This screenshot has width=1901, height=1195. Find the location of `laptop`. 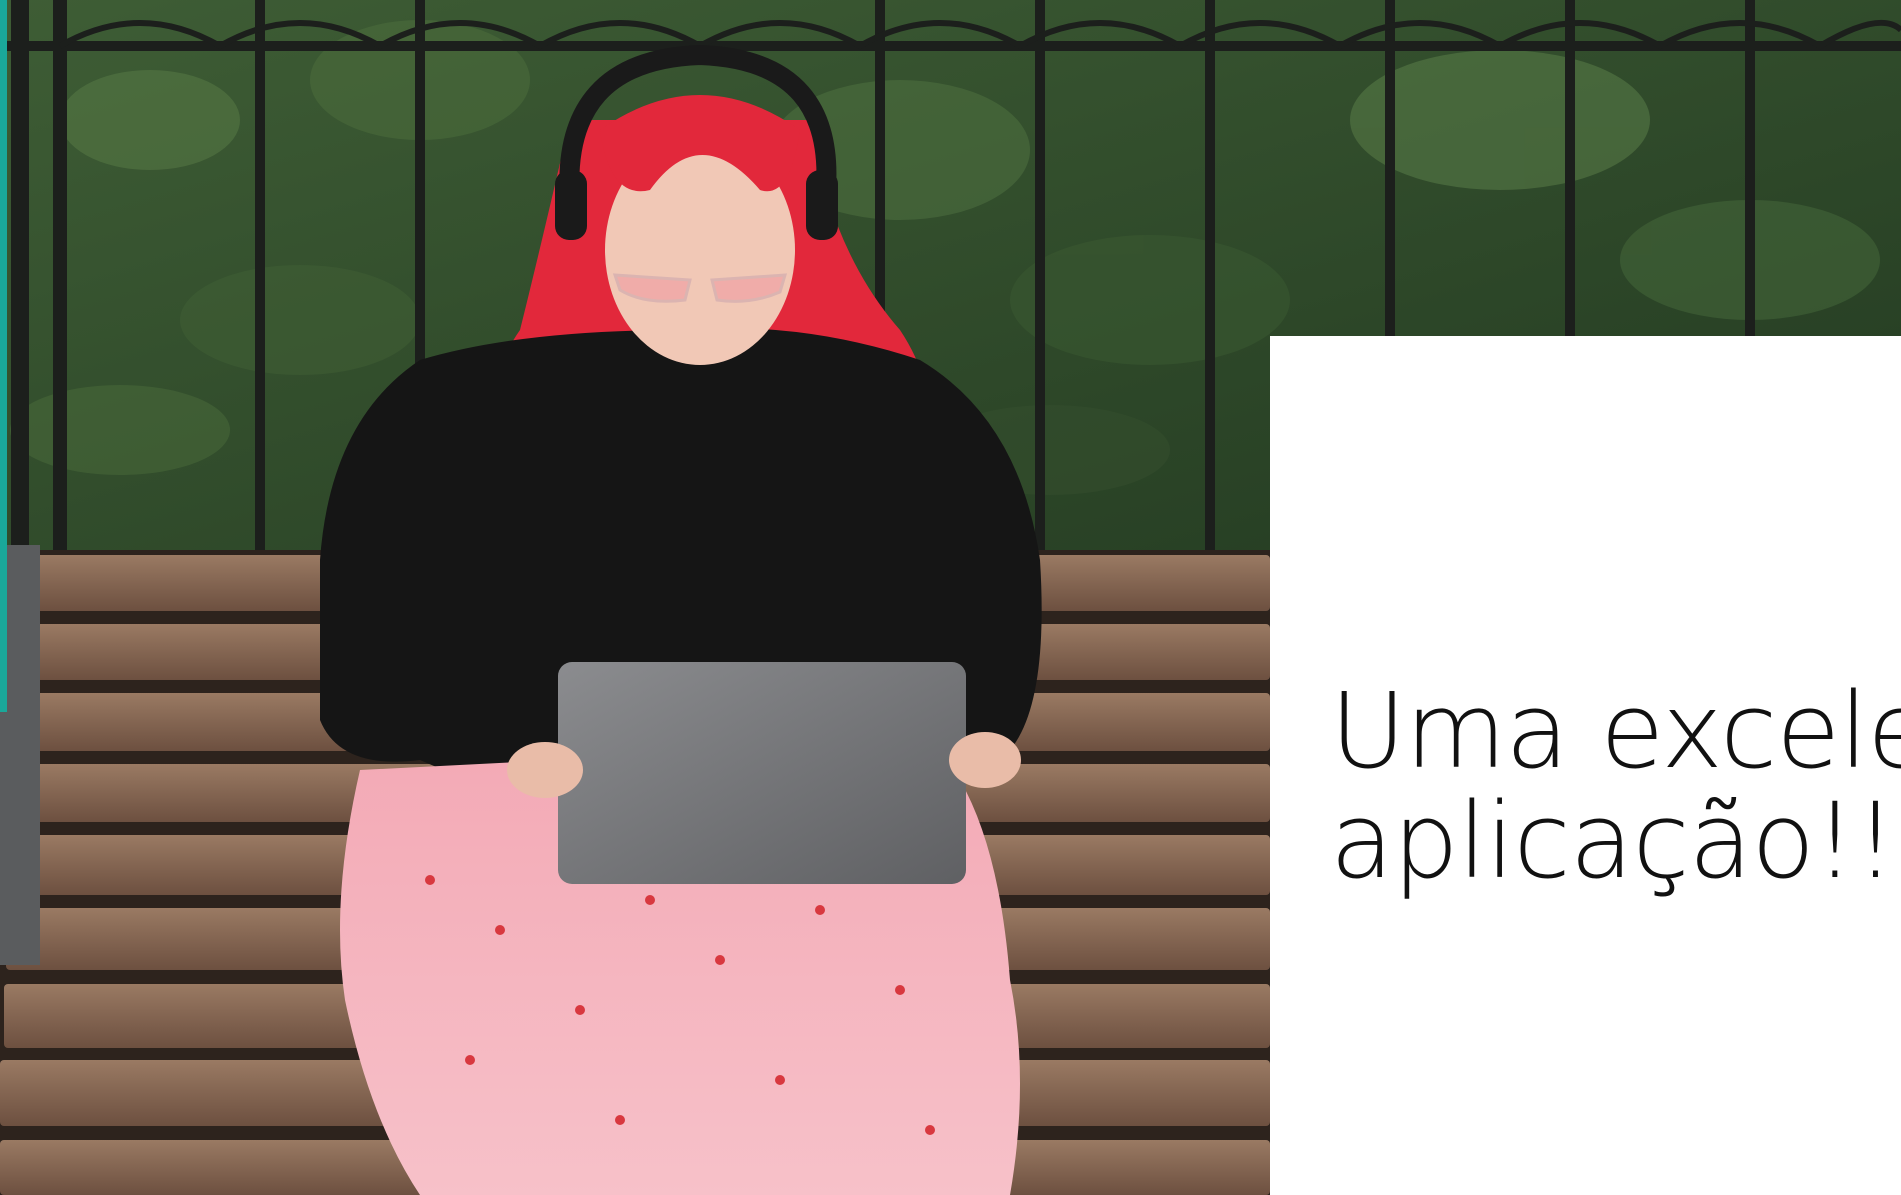

laptop is located at coordinates (762, 773).